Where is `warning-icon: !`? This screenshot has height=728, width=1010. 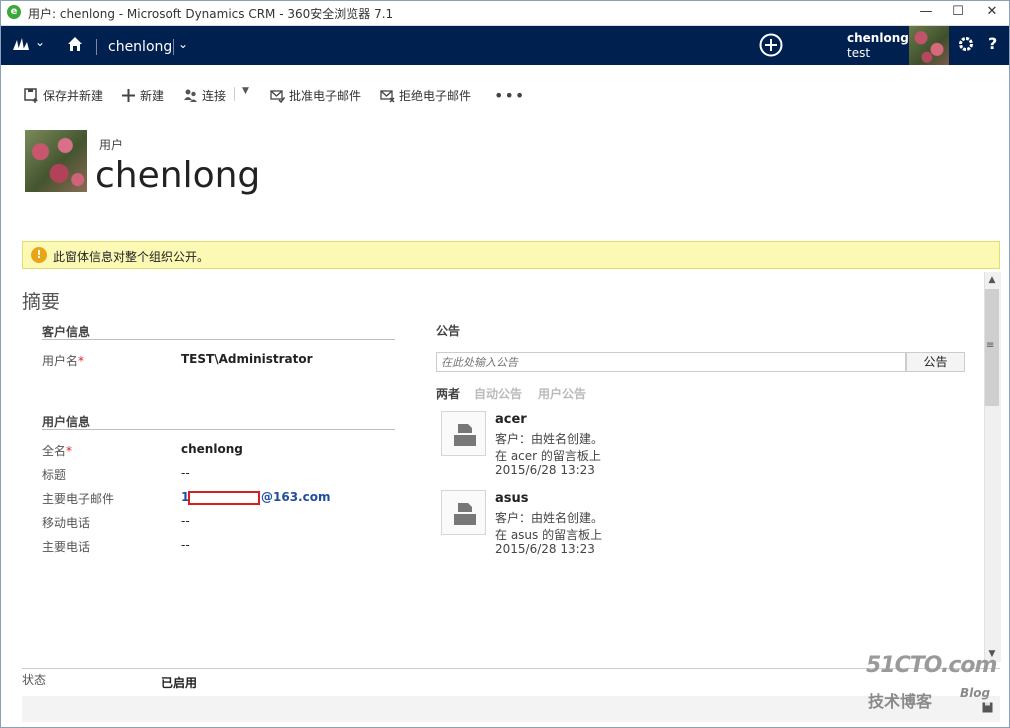 warning-icon: ! is located at coordinates (39, 255).